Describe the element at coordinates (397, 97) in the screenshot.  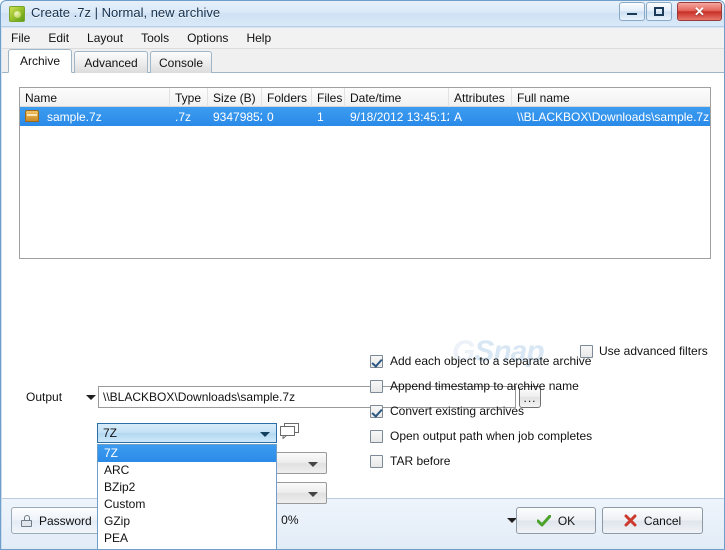
I see `column-header-datetime: Date/time` at that location.